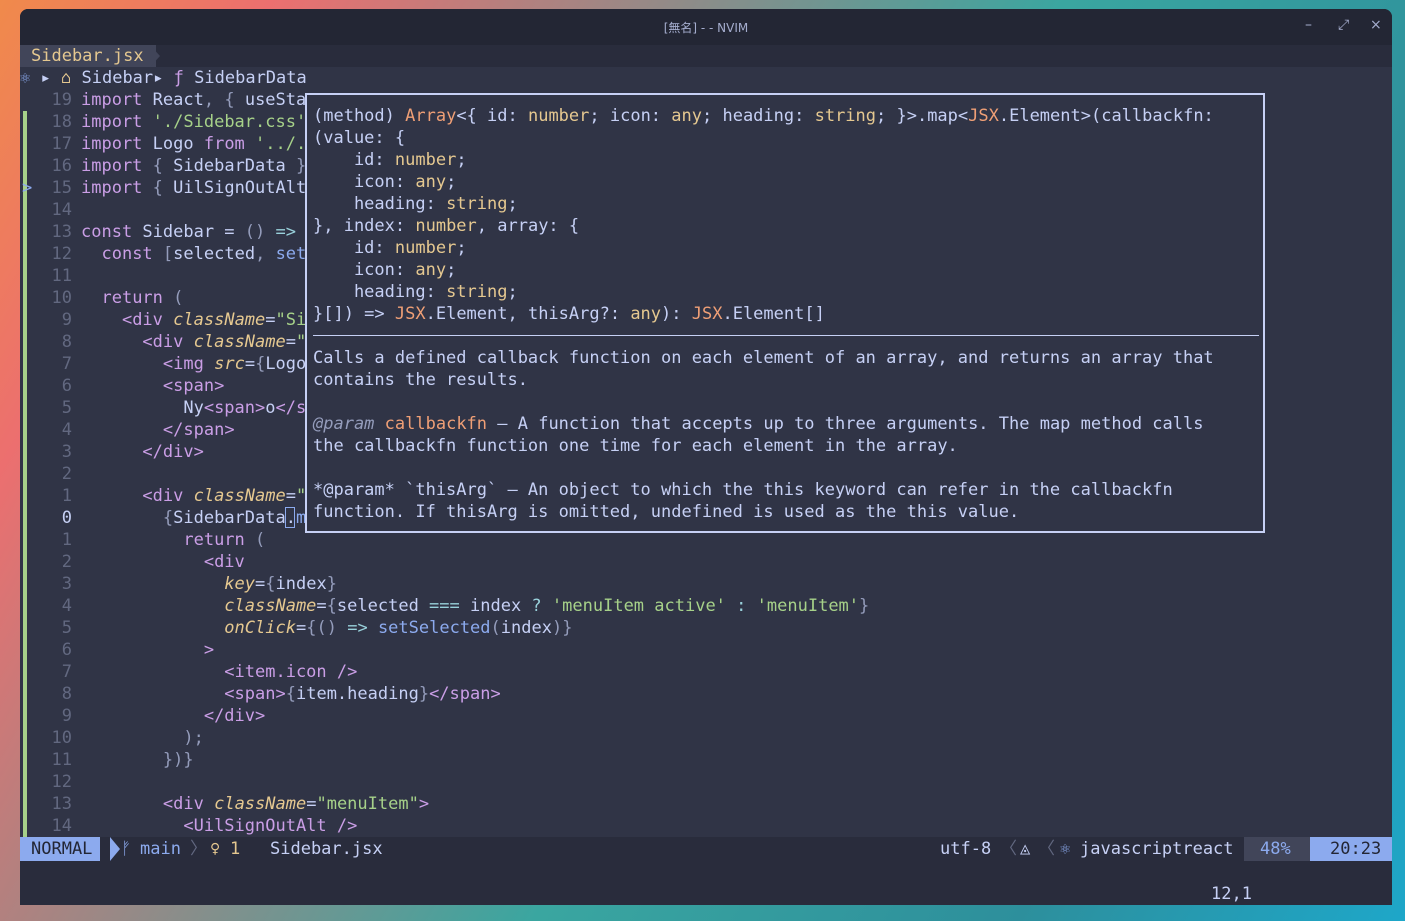 The height and width of the screenshot is (921, 1405). I want to click on line-number: 17, so click(61, 144).